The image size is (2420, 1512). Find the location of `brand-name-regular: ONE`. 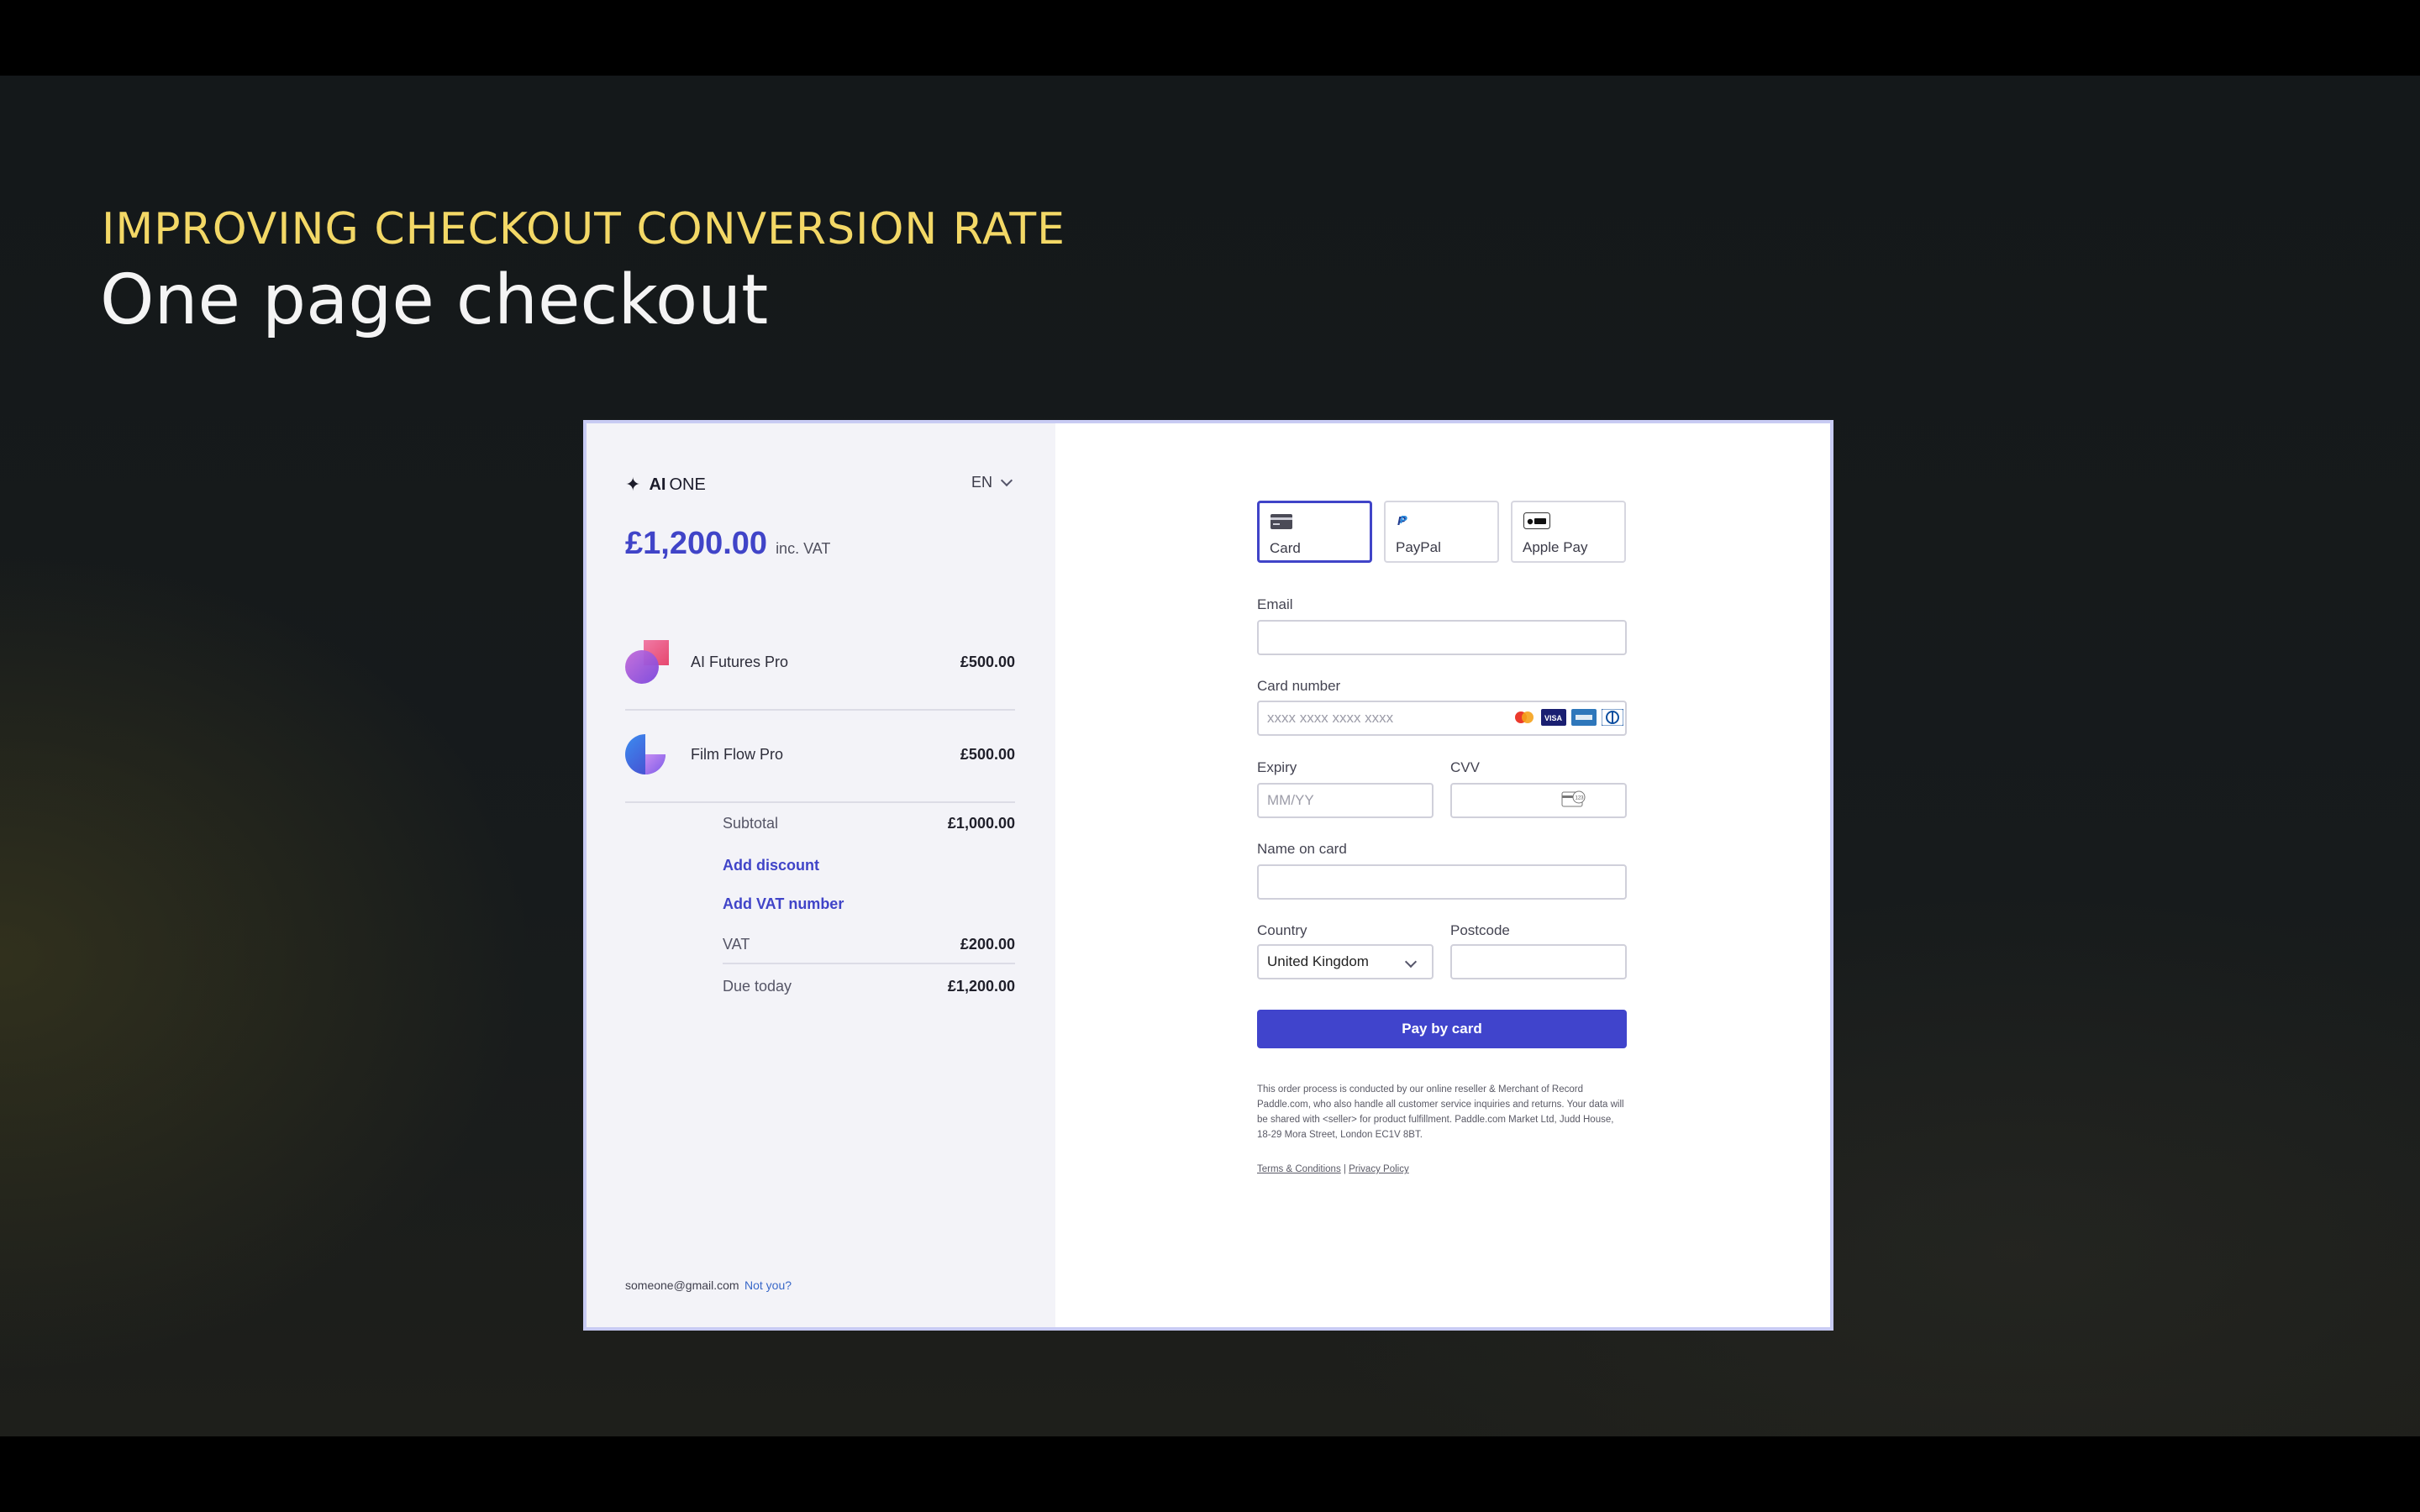

brand-name-regular: ONE is located at coordinates (688, 484).